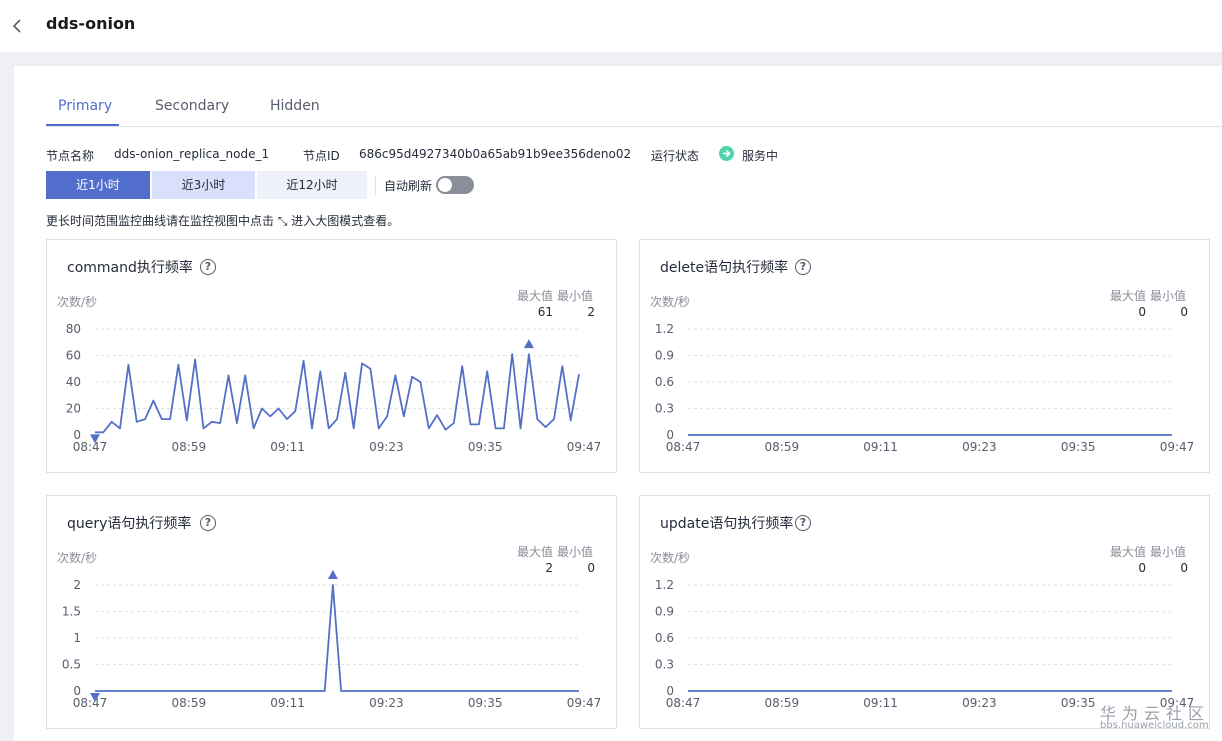 This screenshot has height=741, width=1222. Describe the element at coordinates (760, 156) in the screenshot. I see `status-value: 服务中` at that location.